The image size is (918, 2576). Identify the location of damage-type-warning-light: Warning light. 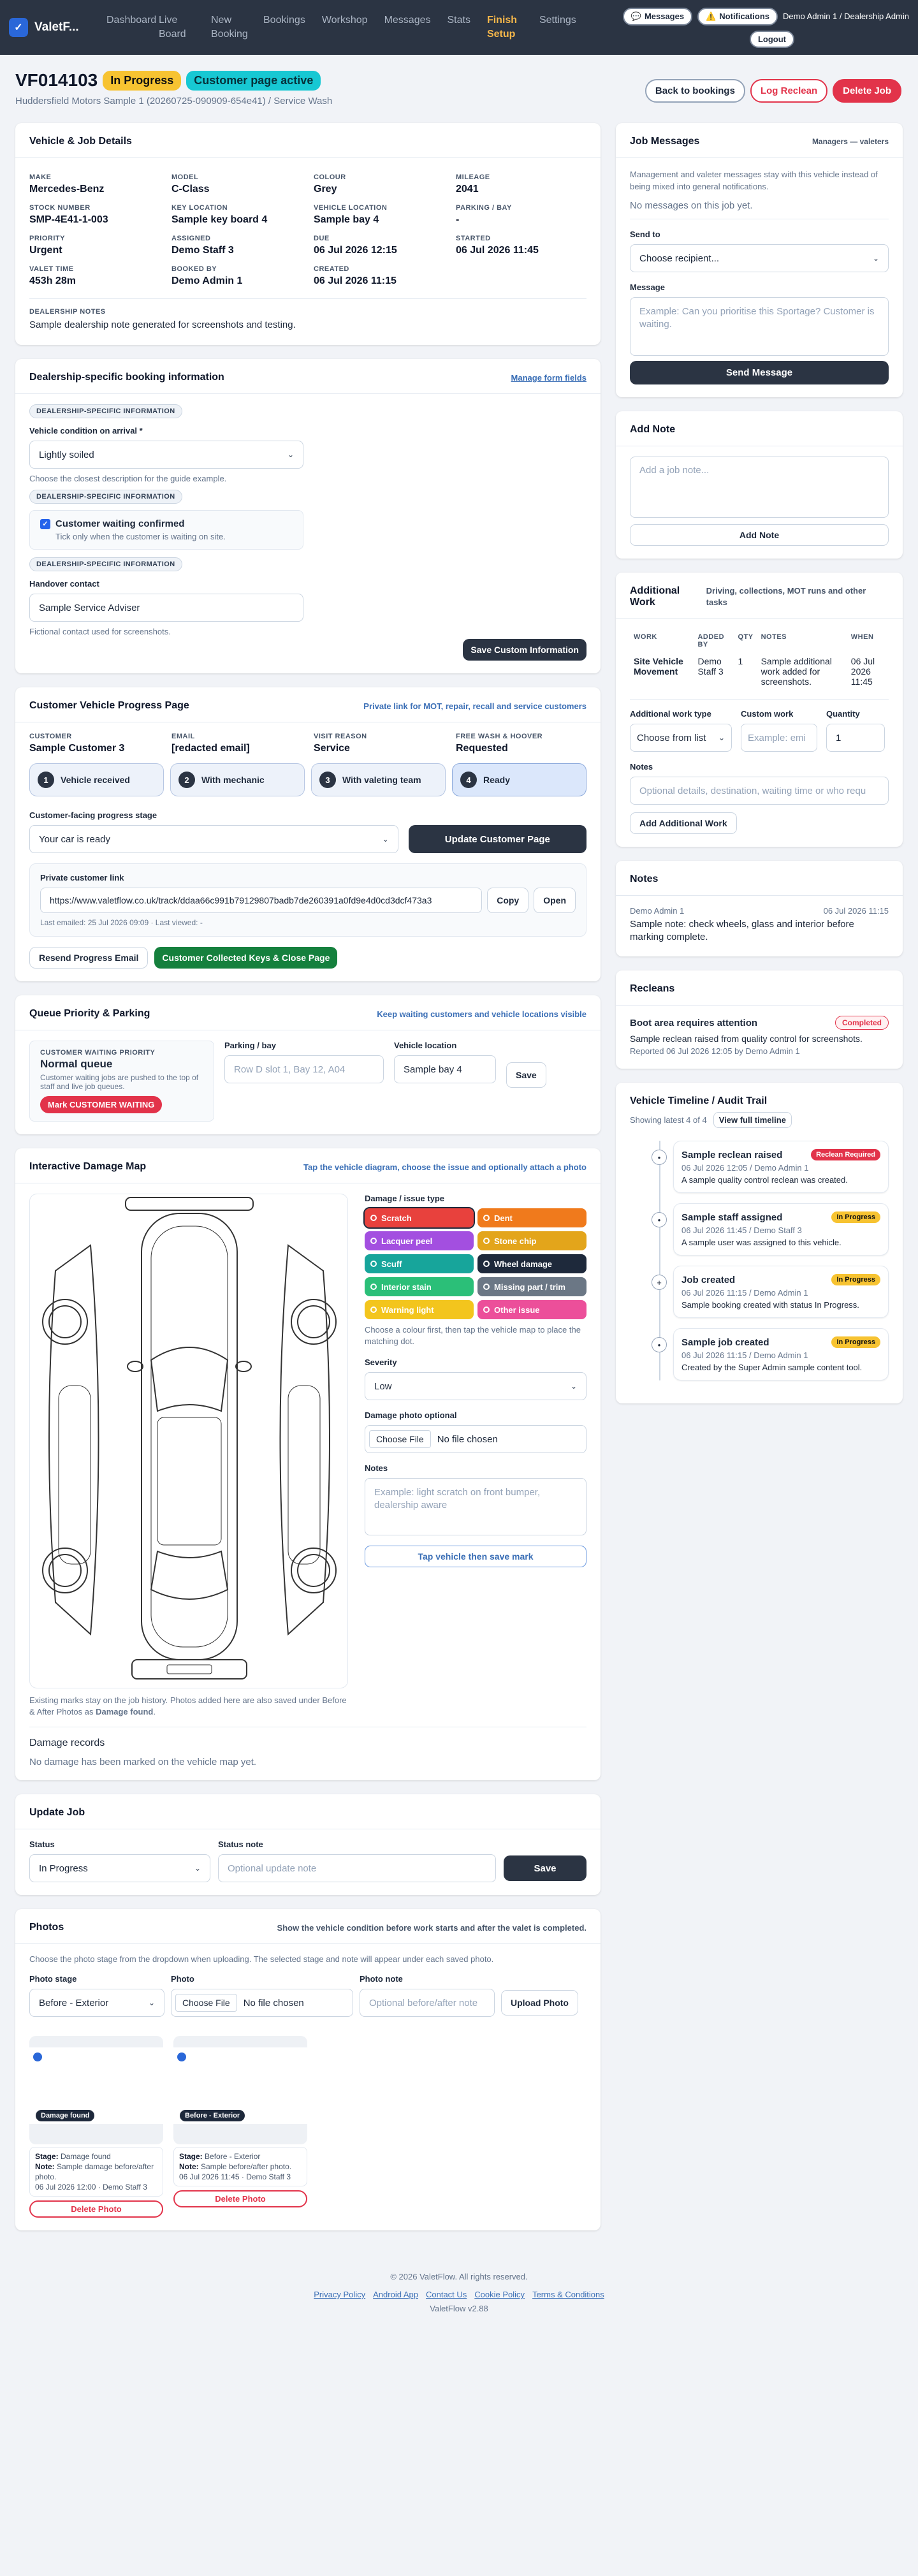
(419, 1309).